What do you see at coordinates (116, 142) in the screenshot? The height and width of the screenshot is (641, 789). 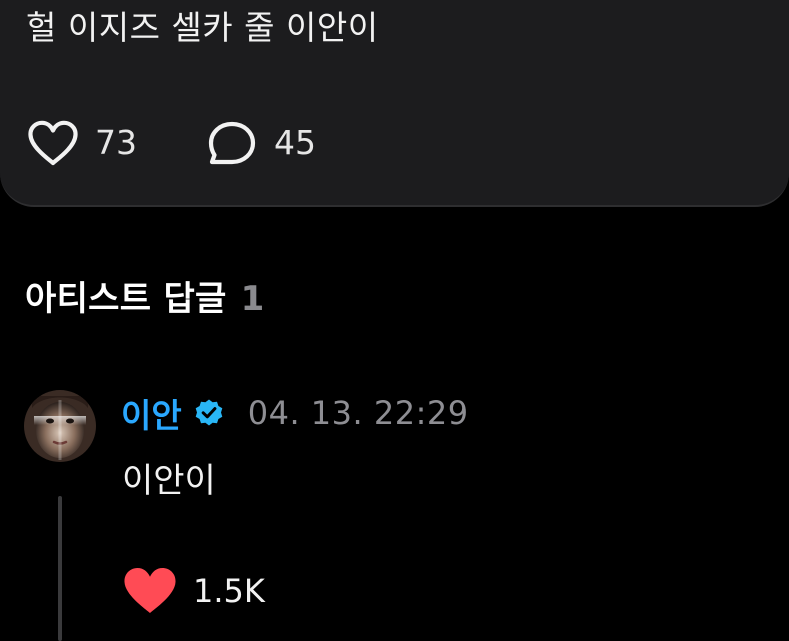 I see `like-count: 73` at bounding box center [116, 142].